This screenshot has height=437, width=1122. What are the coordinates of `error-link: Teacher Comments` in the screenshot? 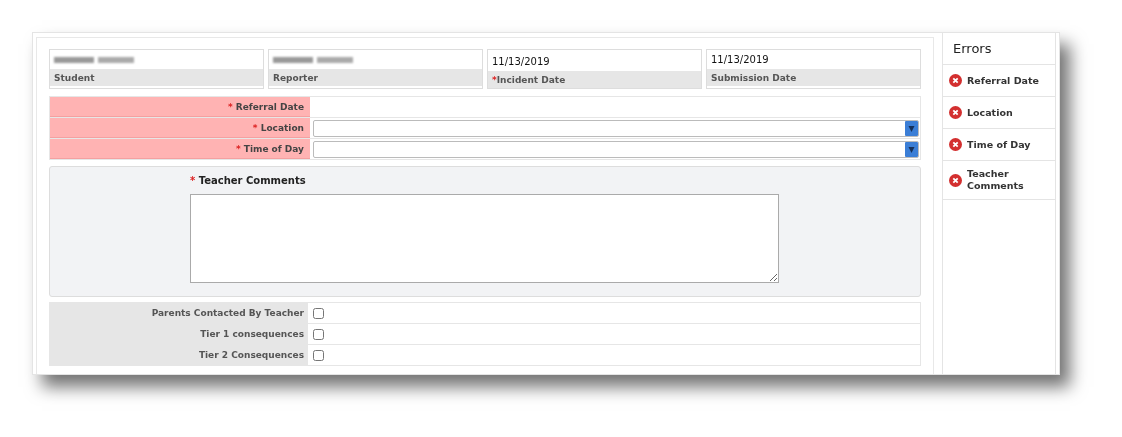 It's located at (997, 180).